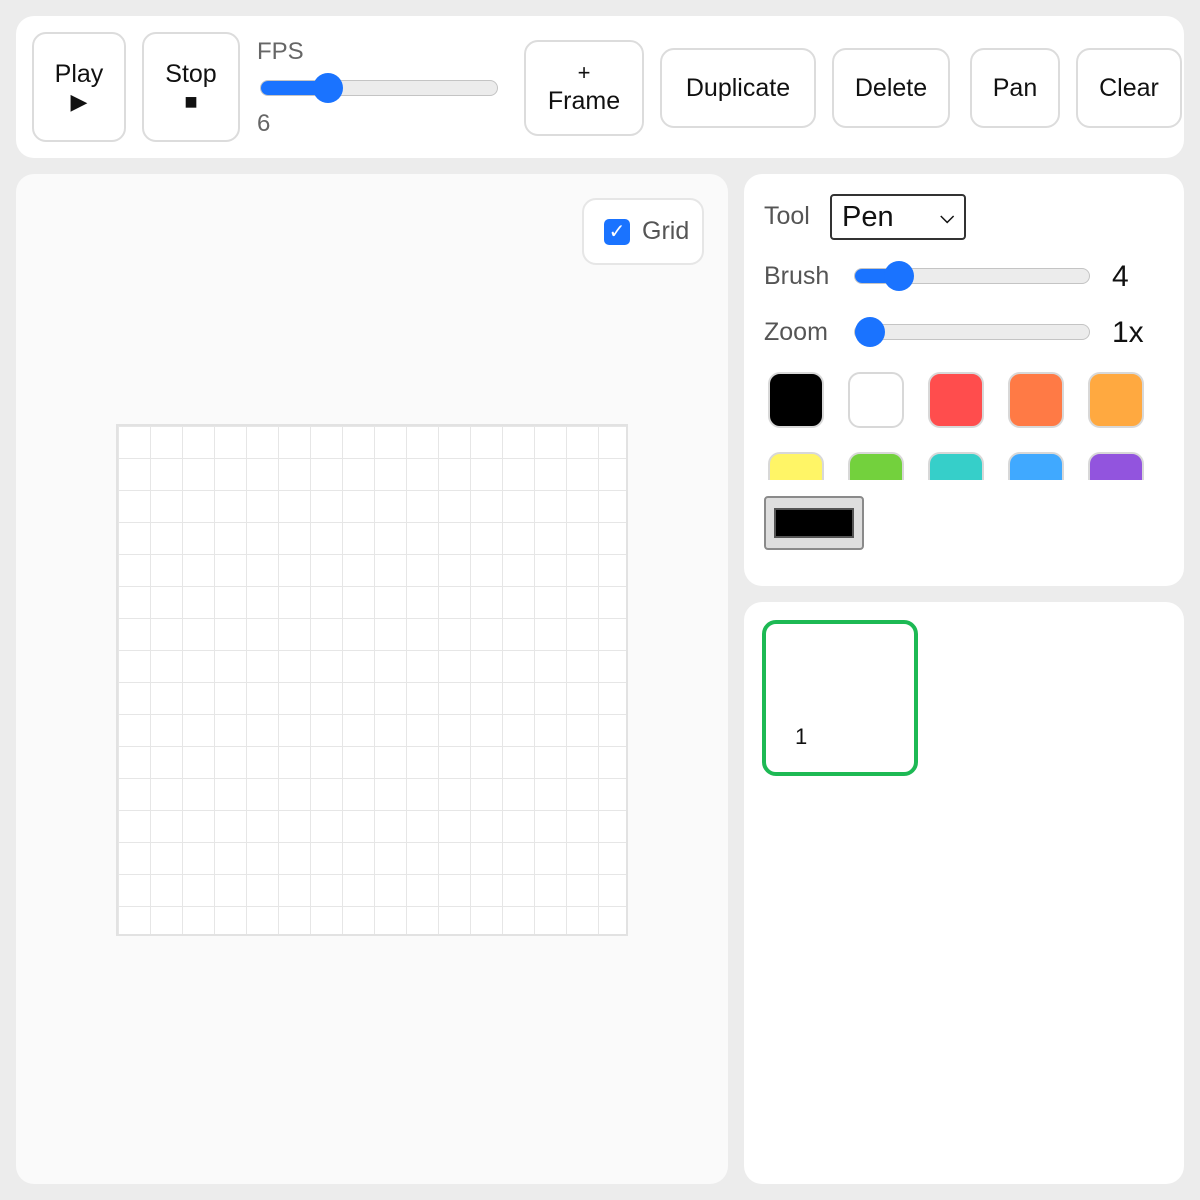  Describe the element at coordinates (956, 466) in the screenshot. I see `color-swatch-teal` at that location.